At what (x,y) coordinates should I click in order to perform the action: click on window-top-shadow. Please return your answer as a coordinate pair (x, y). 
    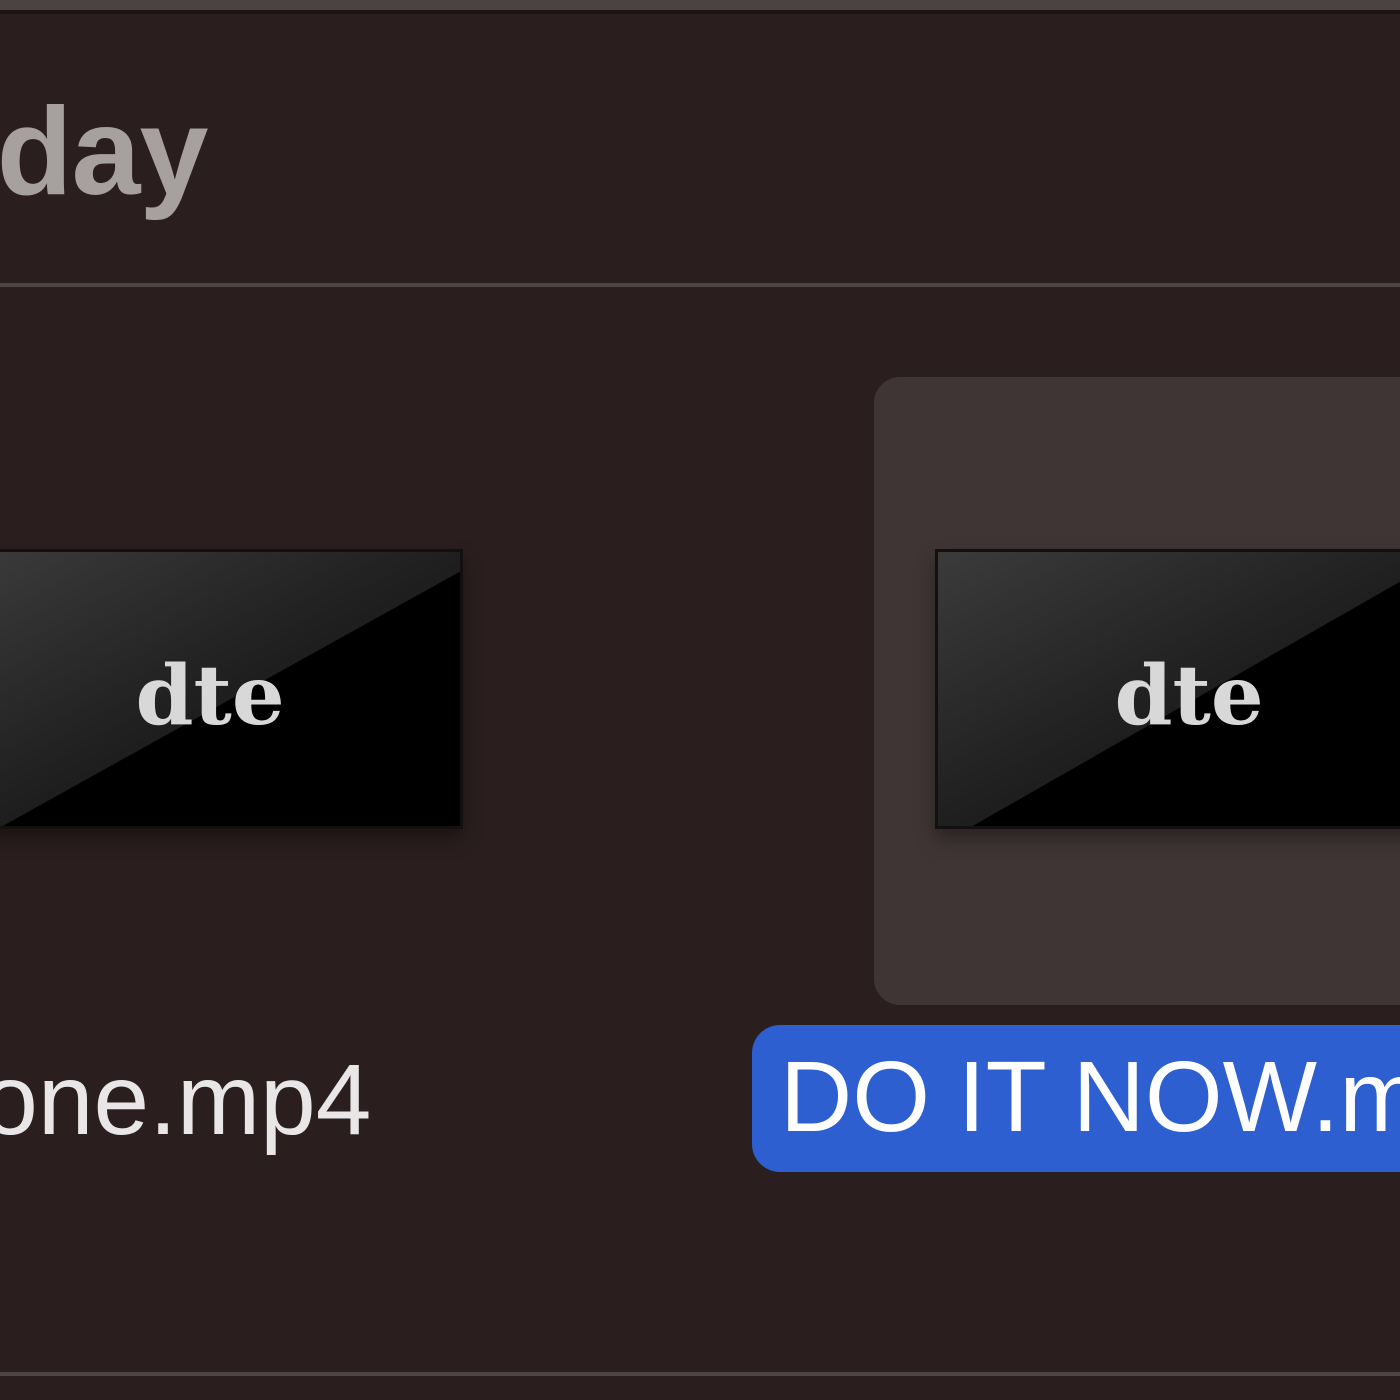
    Looking at the image, I should click on (700, 12).